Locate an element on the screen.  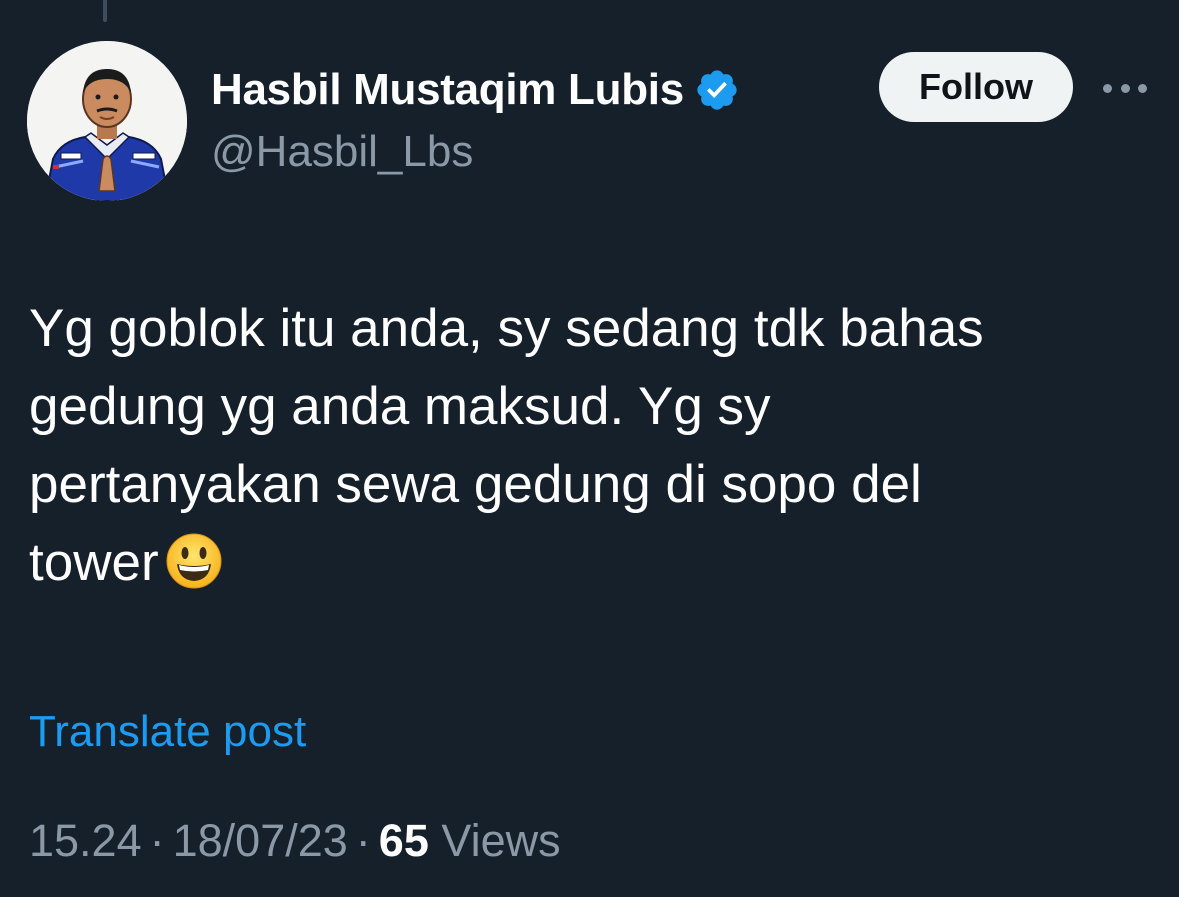
avatar-illustration is located at coordinates (107, 121).